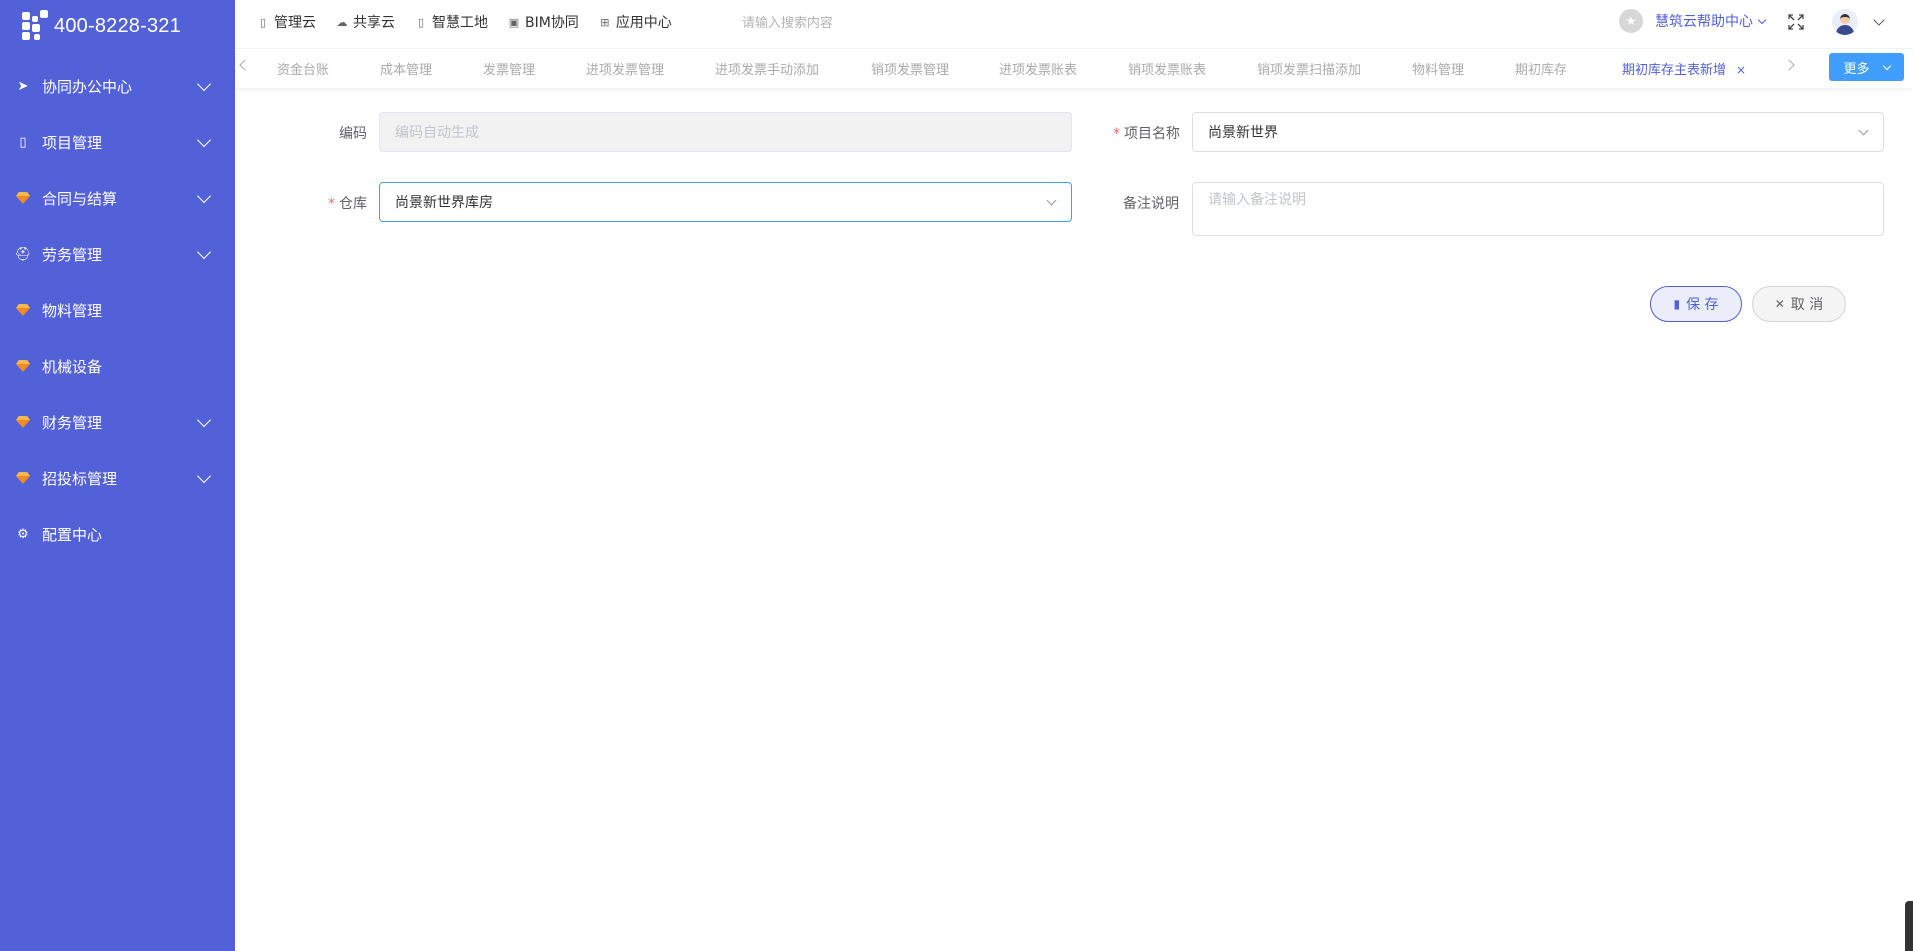 This screenshot has width=1913, height=951. I want to click on tab-label: 进项发票手动添加, so click(767, 70).